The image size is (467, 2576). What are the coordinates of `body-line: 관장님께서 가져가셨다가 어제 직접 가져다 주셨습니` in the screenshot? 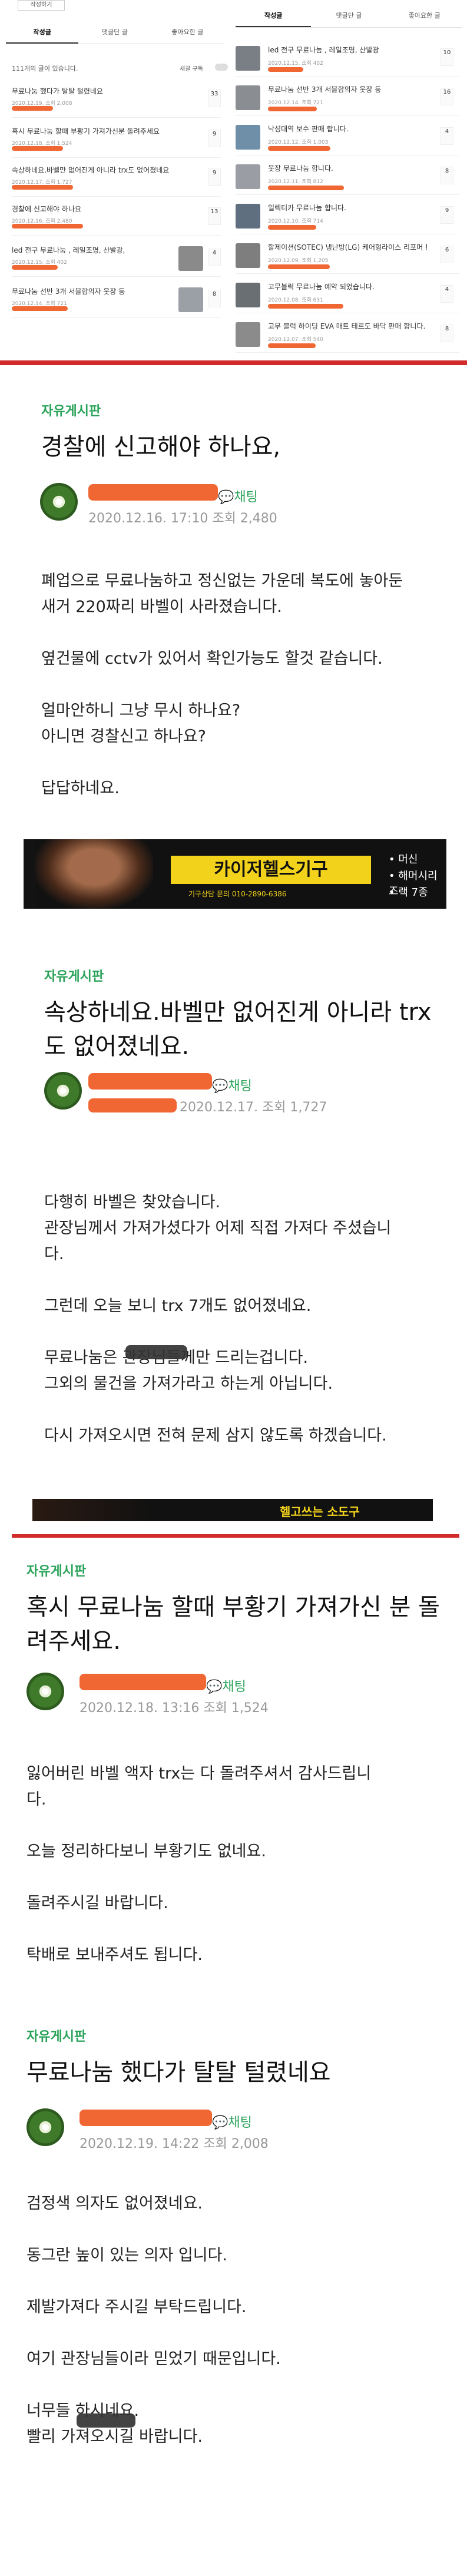 It's located at (218, 1228).